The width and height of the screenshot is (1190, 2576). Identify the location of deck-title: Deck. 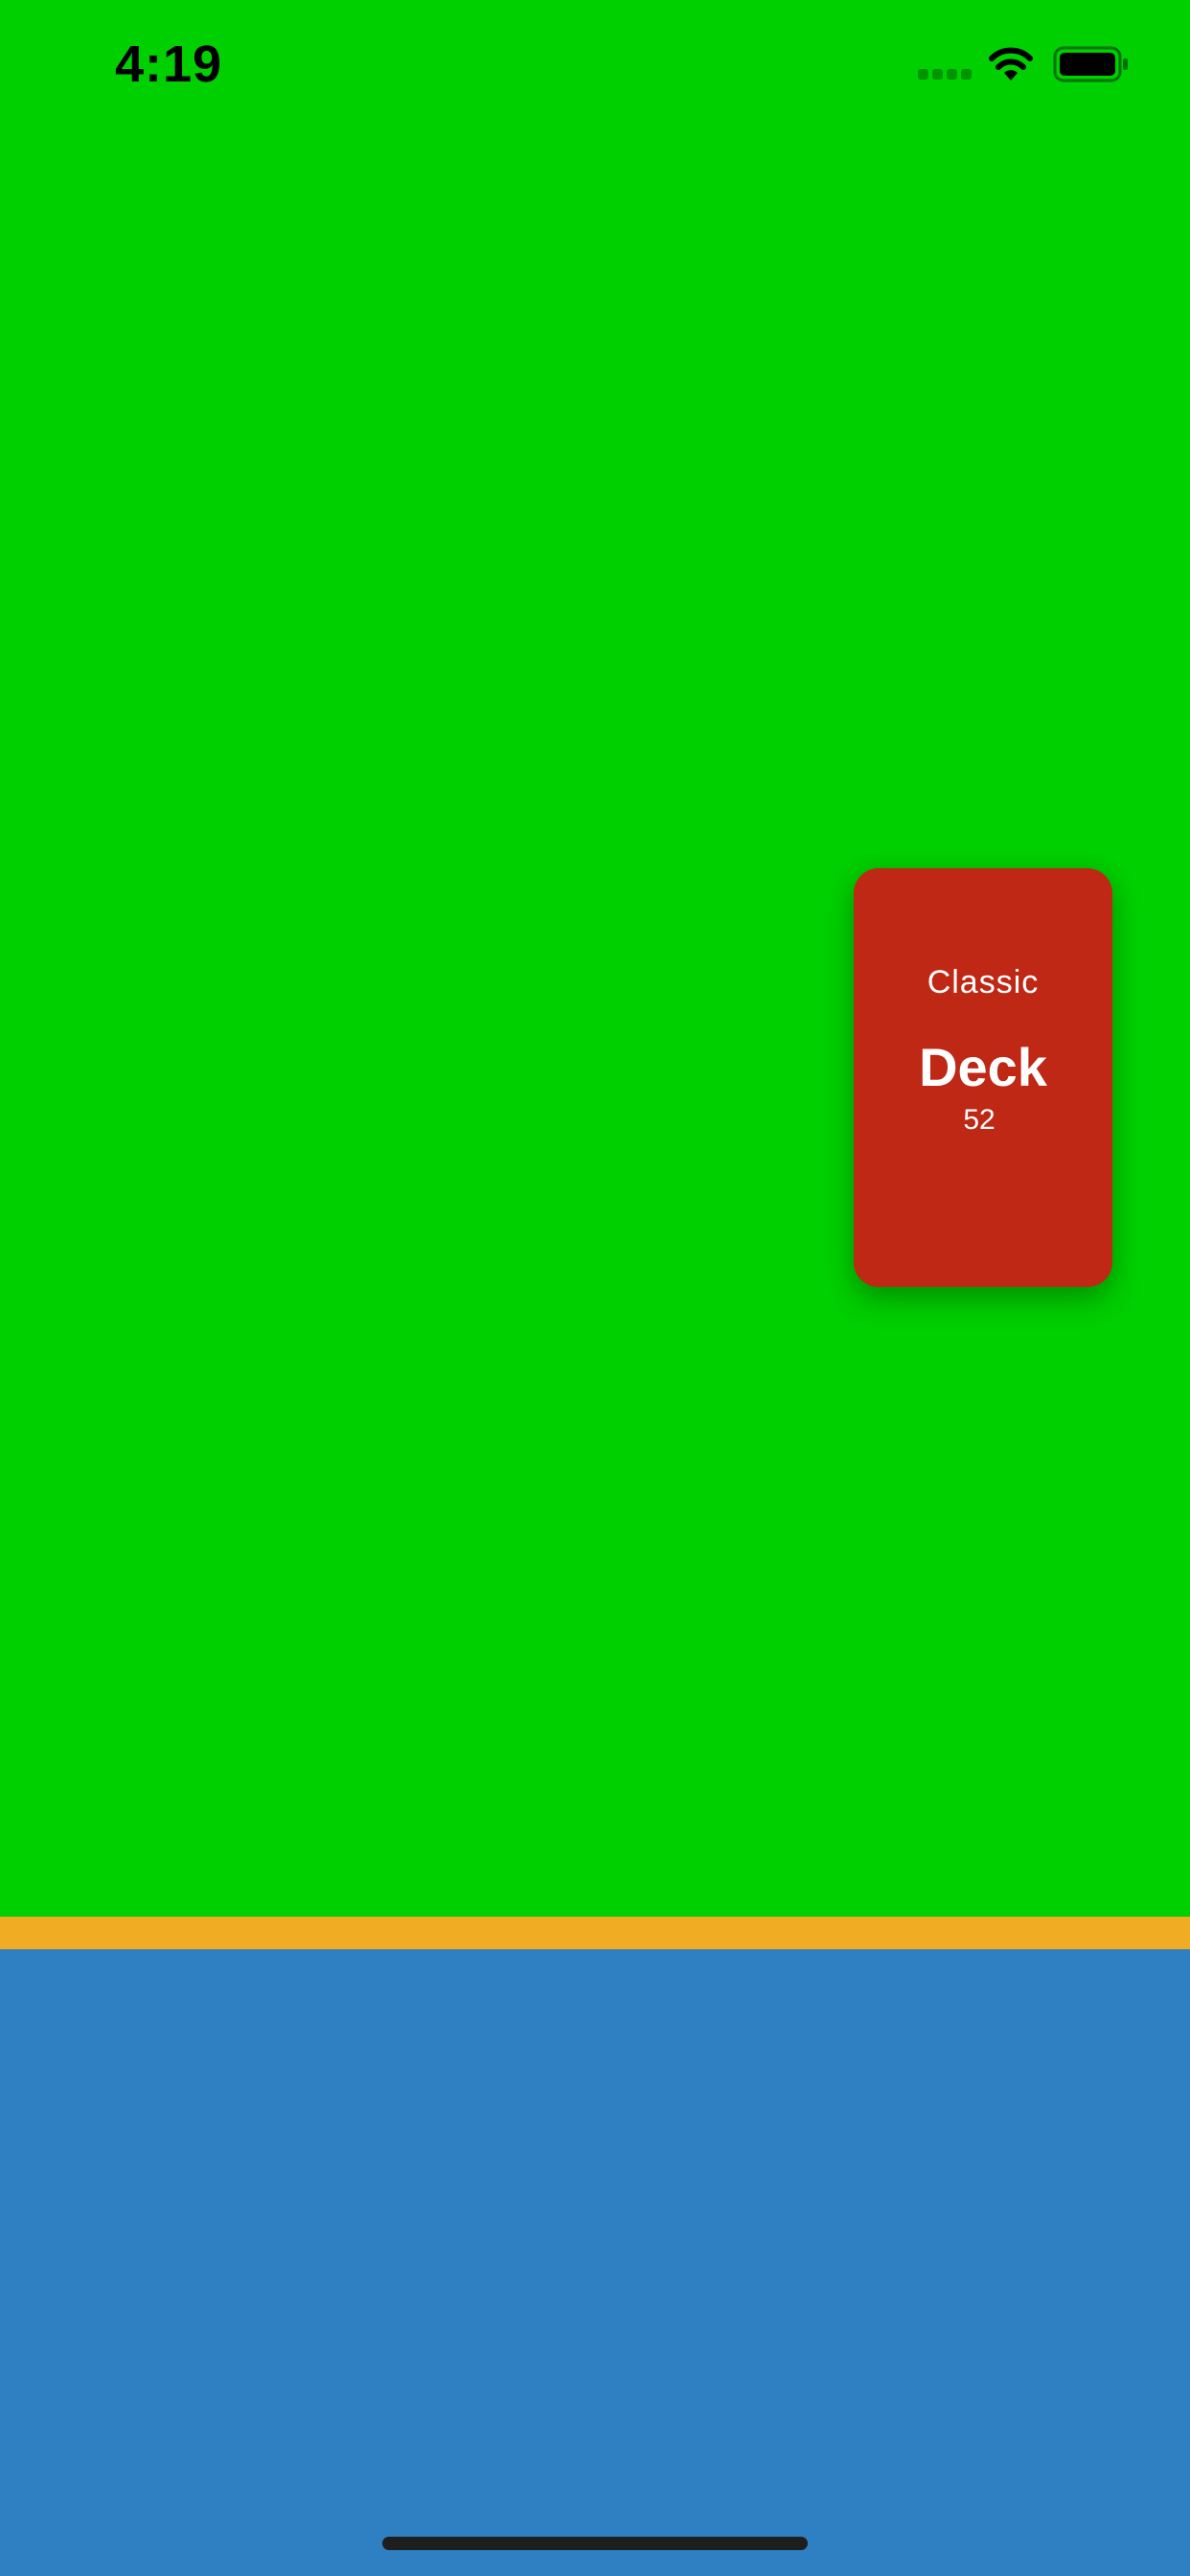
(983, 1067).